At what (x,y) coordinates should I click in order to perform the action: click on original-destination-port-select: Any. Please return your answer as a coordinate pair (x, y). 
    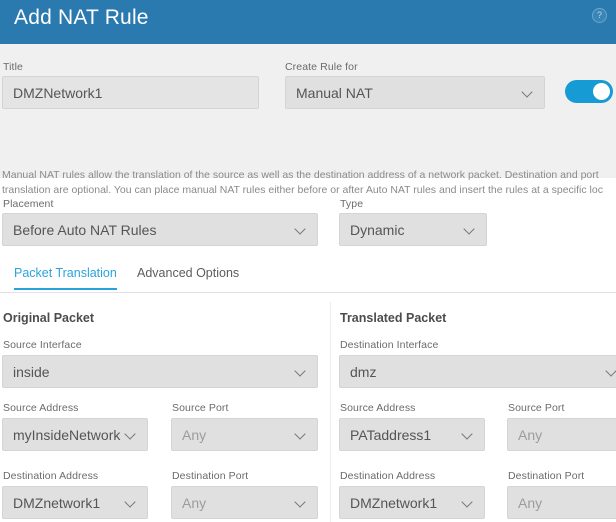
    Looking at the image, I should click on (244, 502).